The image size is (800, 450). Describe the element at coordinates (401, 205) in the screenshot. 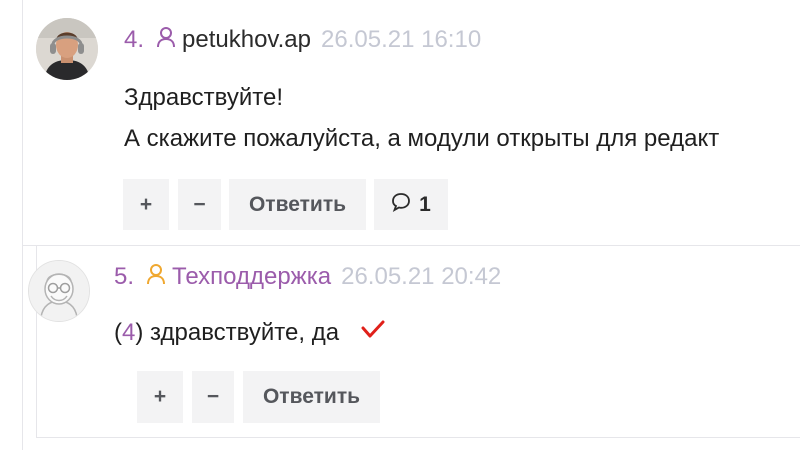

I see `speech-bubble-icon` at that location.